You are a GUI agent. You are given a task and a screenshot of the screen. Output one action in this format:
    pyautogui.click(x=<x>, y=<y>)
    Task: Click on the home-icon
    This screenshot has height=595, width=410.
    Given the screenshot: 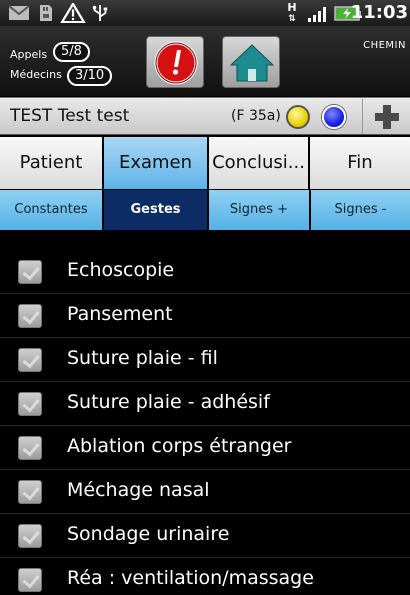 What is the action you would take?
    pyautogui.click(x=252, y=63)
    